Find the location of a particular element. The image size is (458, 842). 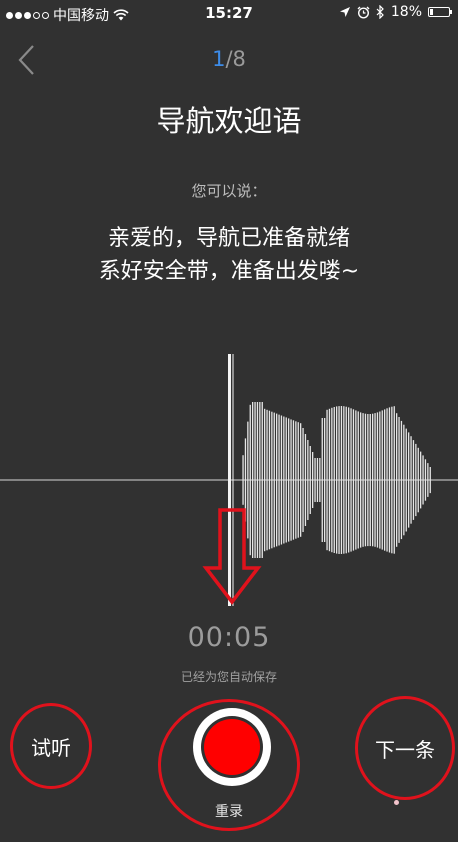

next-button: 下一条 is located at coordinates (405, 748).